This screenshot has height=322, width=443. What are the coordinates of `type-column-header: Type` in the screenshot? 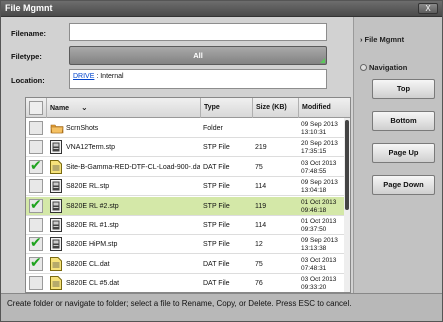 It's located at (226, 108).